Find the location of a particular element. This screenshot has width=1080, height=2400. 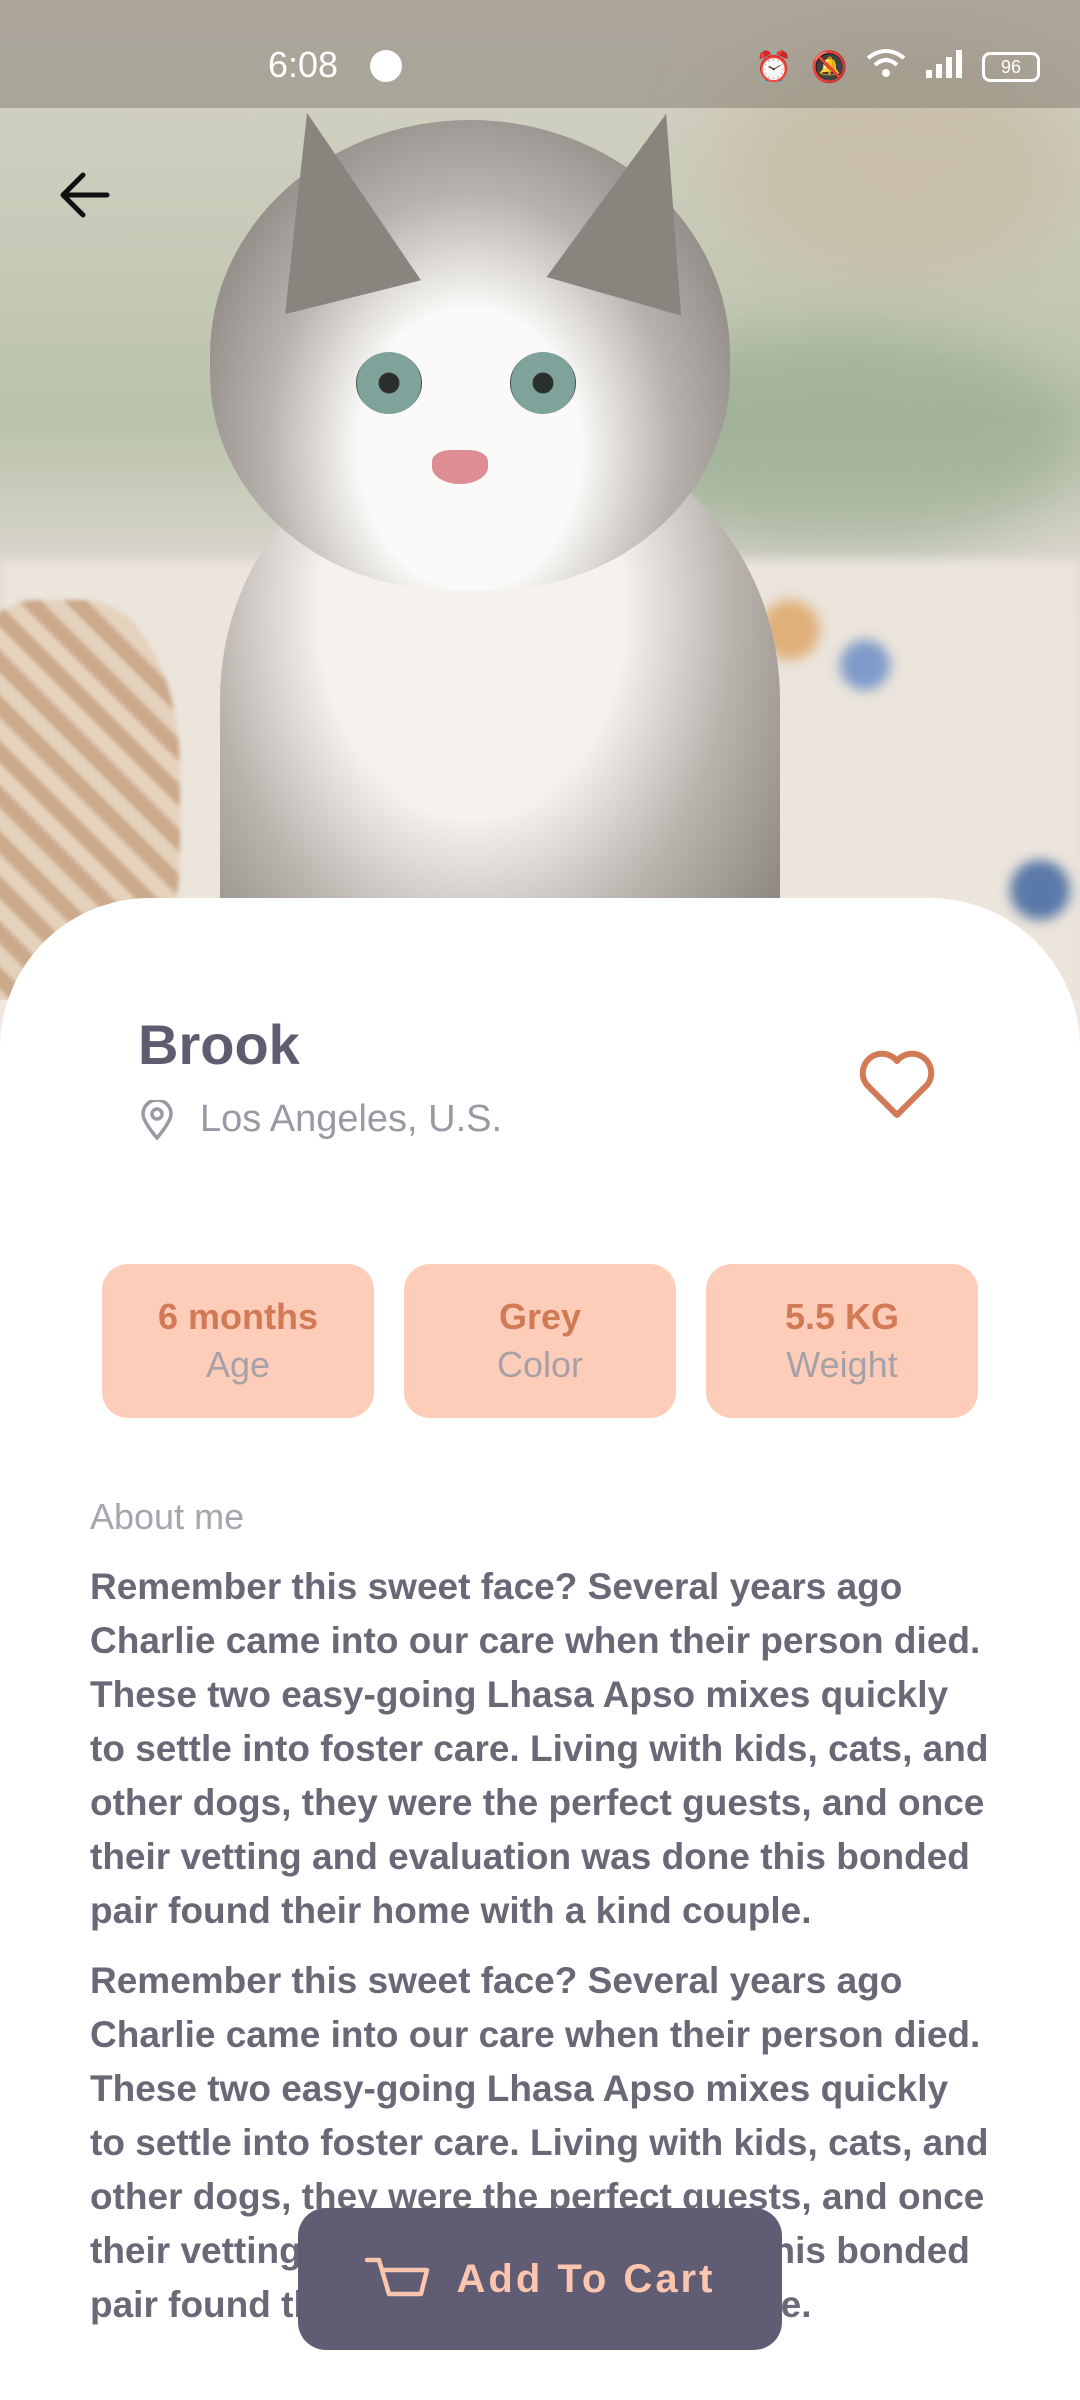

battery-icon: 96 is located at coordinates (1011, 67).